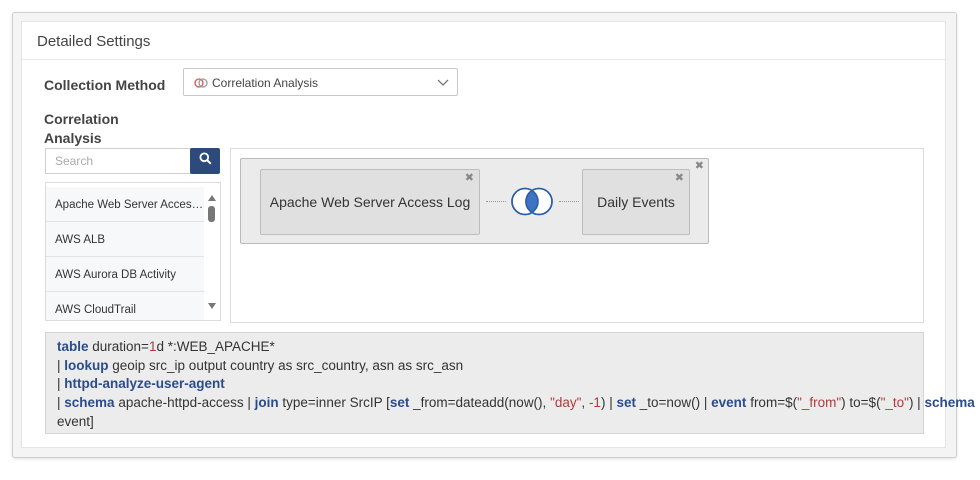  I want to click on query-keyword: event, so click(729, 403).